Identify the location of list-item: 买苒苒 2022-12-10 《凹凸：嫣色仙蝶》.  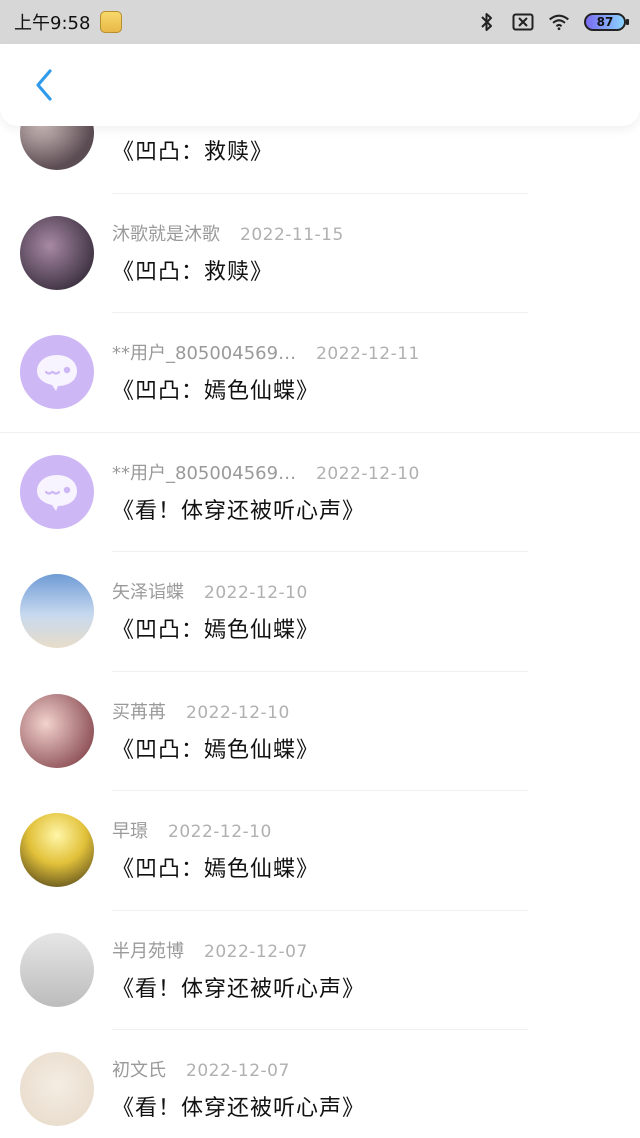
(320, 731).